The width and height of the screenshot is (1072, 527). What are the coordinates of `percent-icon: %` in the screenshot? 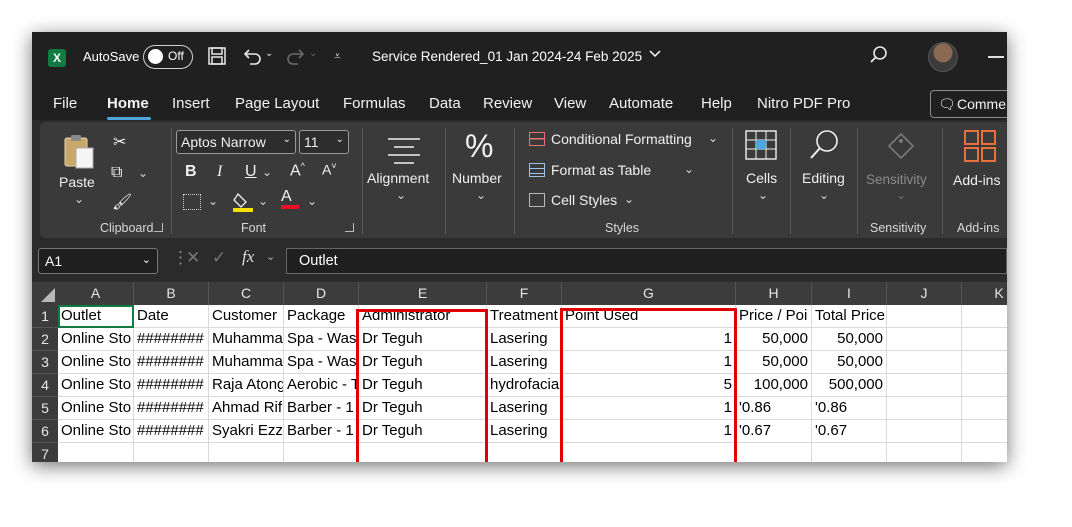 It's located at (479, 146).